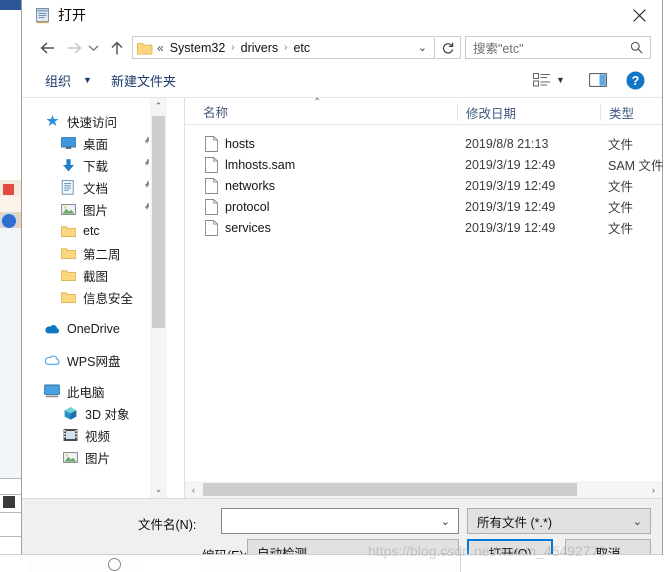  What do you see at coordinates (542, 80) in the screenshot?
I see `view-list-icon` at bounding box center [542, 80].